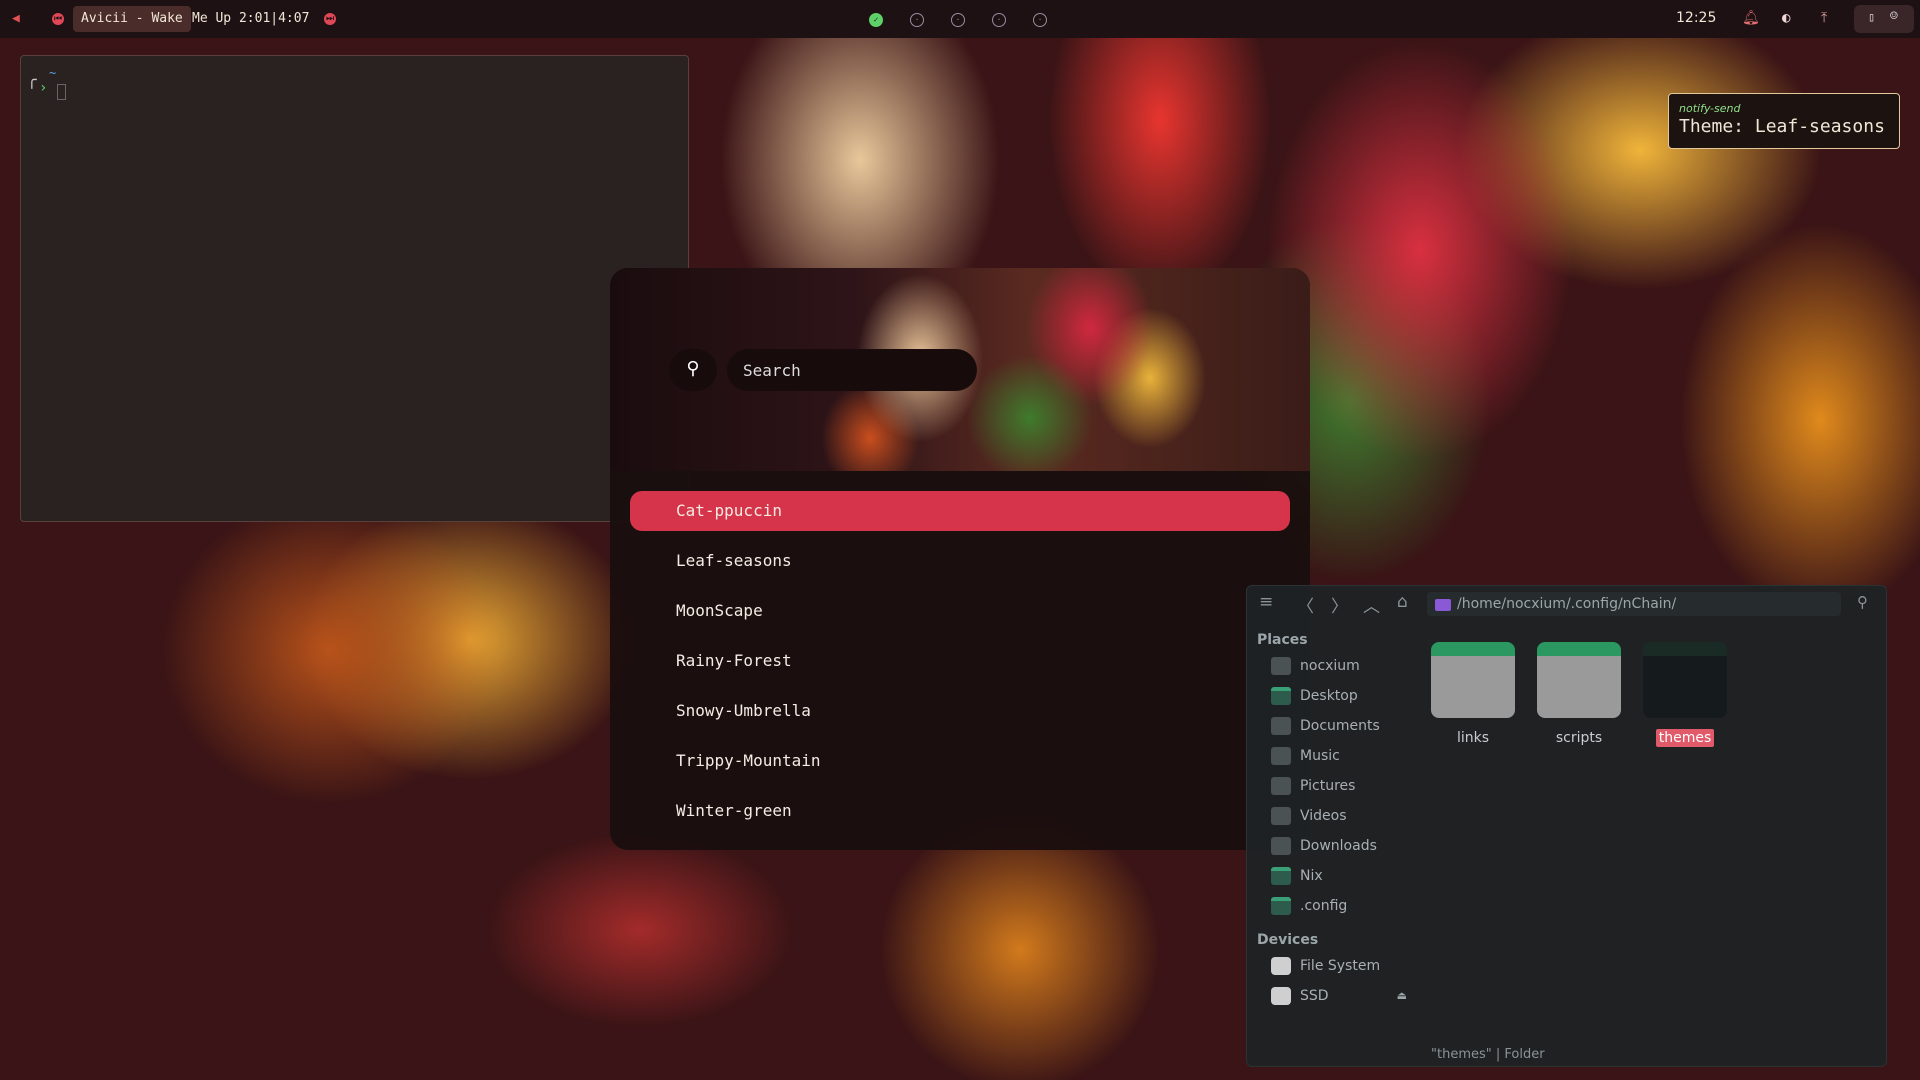 This screenshot has width=1920, height=1080. I want to click on notification: notify-send Theme: Leaf-seasons, so click(1784, 121).